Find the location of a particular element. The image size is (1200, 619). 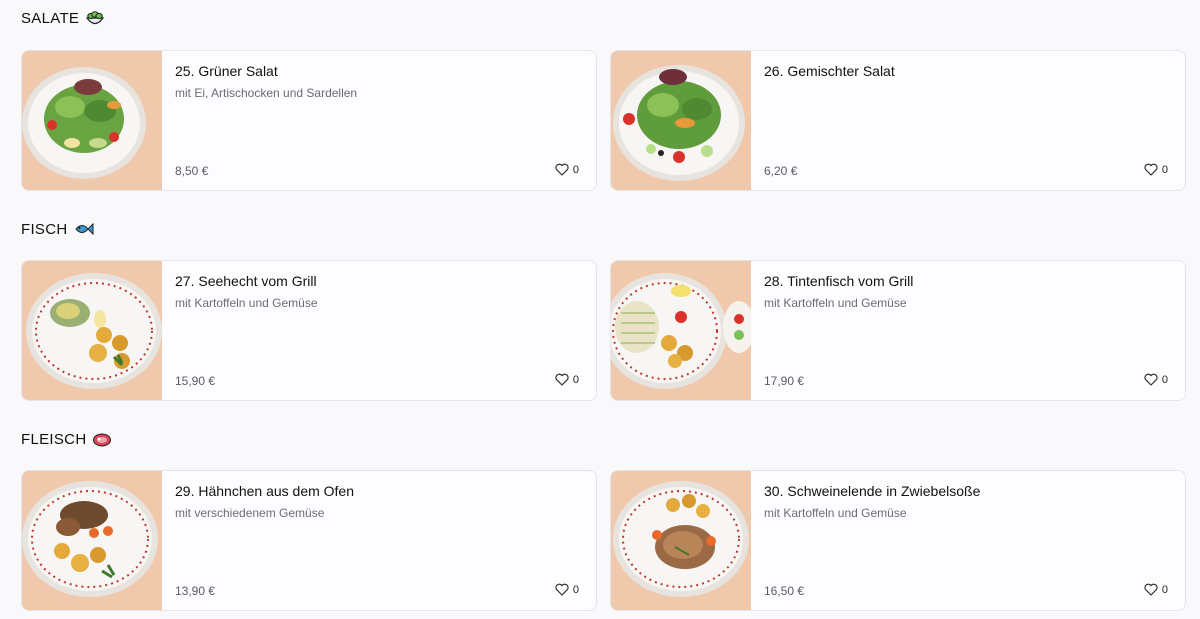

section-title-text: SALATE is located at coordinates (50, 18).